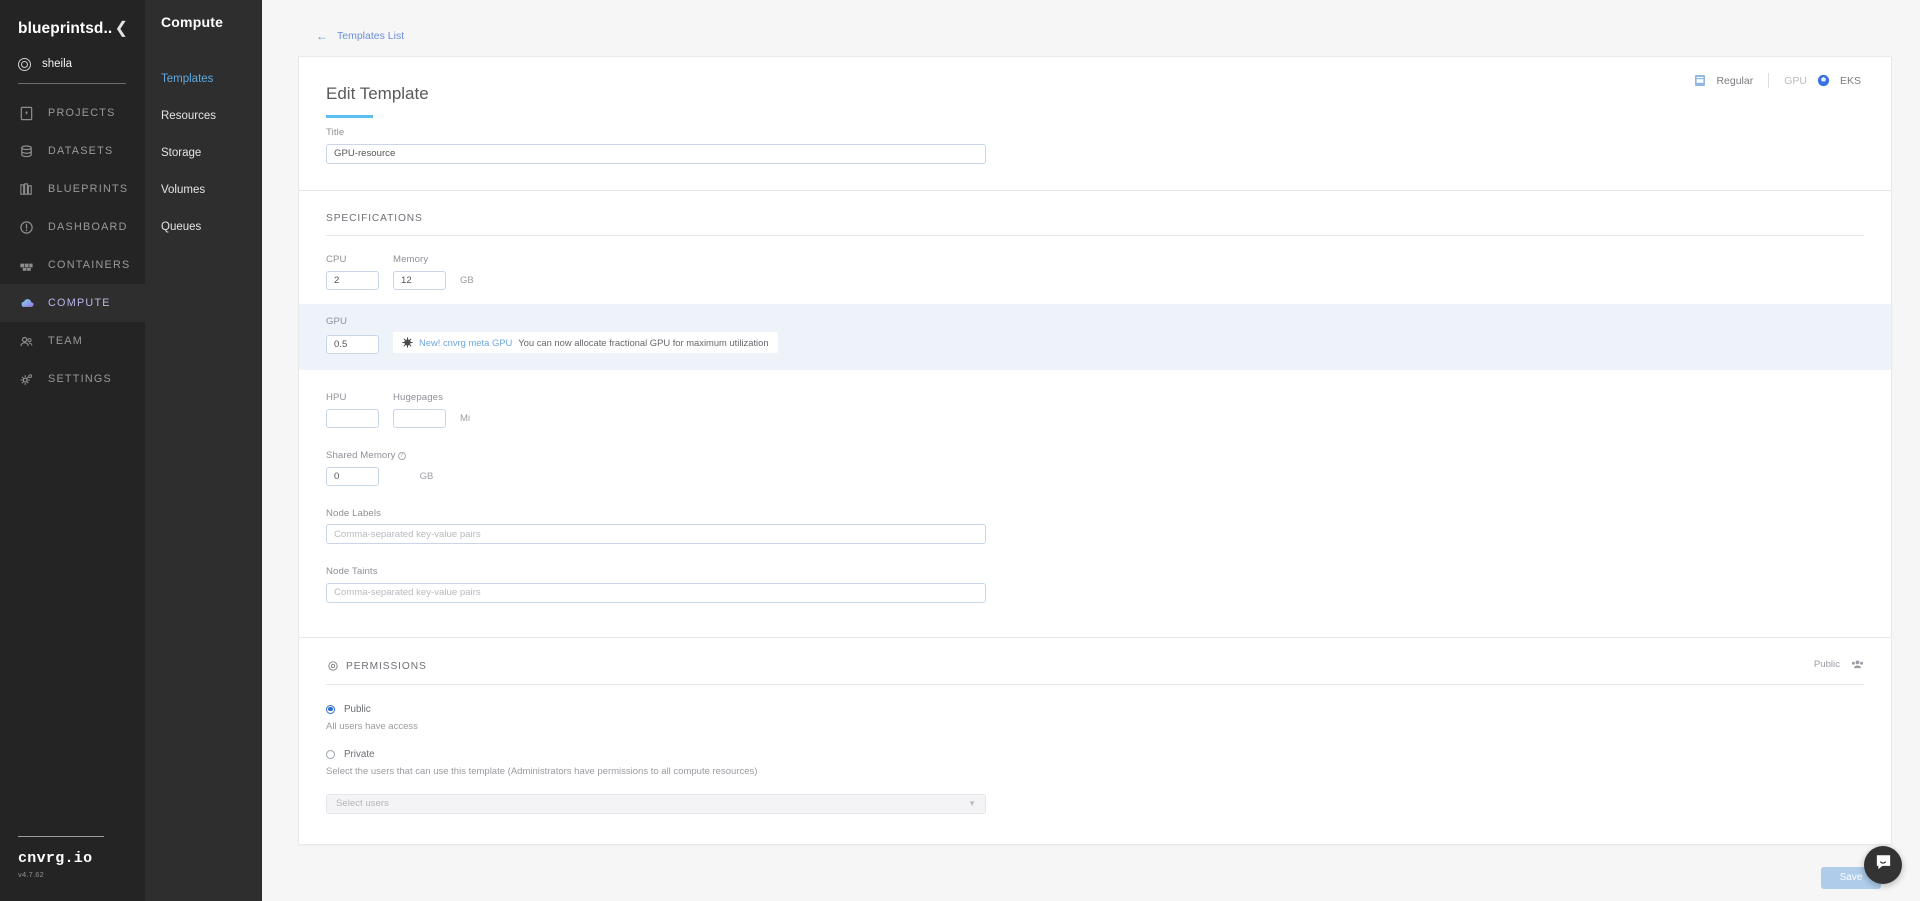  Describe the element at coordinates (24, 64) in the screenshot. I see `user-avatar-icon` at that location.